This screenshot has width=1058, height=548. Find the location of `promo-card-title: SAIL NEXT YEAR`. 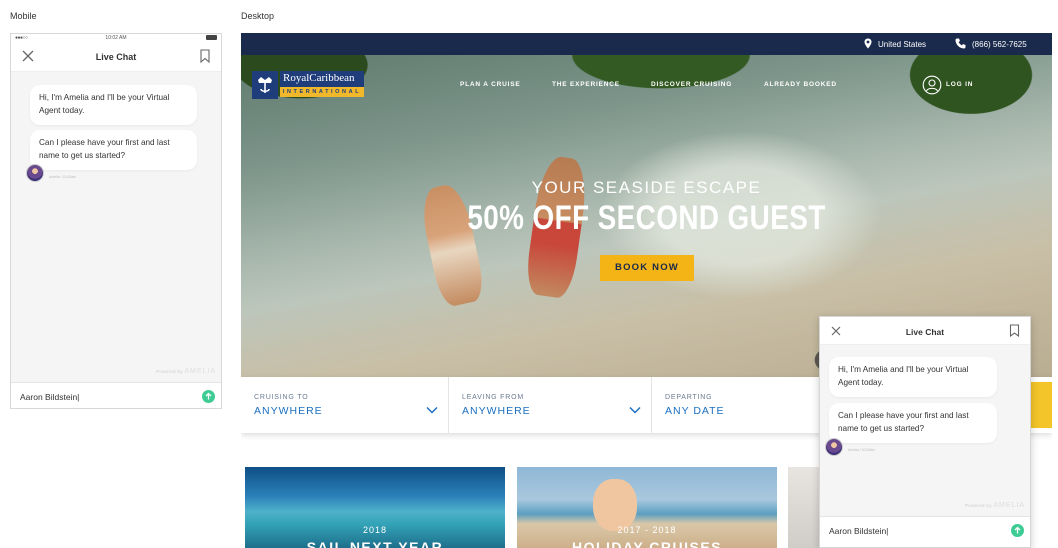

promo-card-title: SAIL NEXT YEAR is located at coordinates (375, 543).